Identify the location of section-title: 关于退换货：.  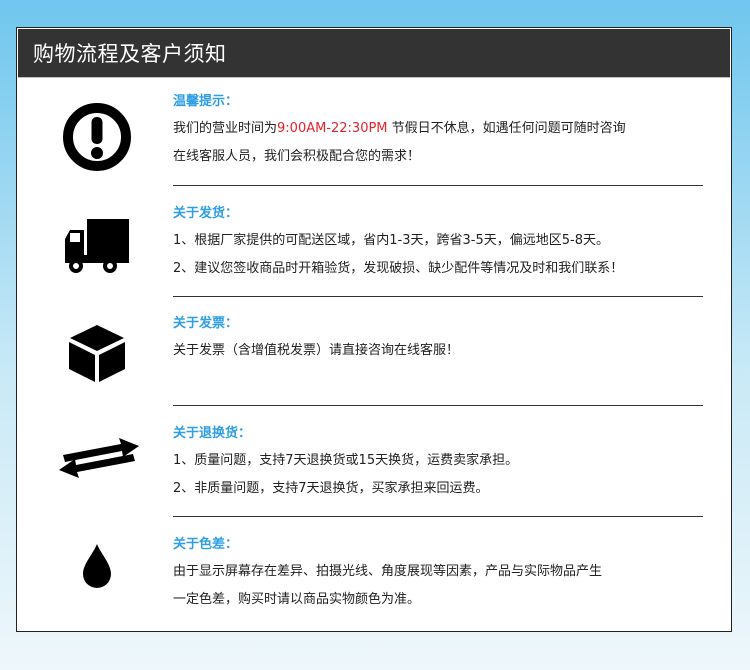
(212, 433).